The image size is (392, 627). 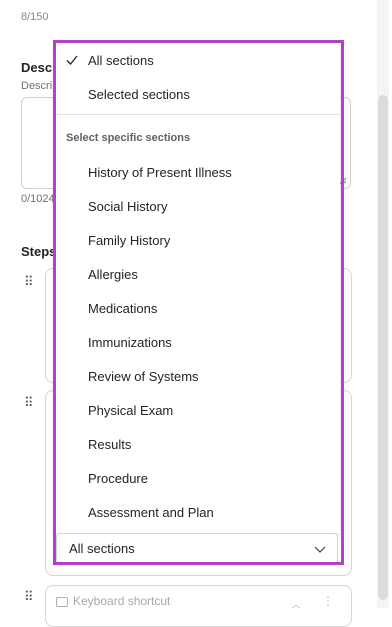 What do you see at coordinates (118, 478) in the screenshot?
I see `option-label: Procedure` at bounding box center [118, 478].